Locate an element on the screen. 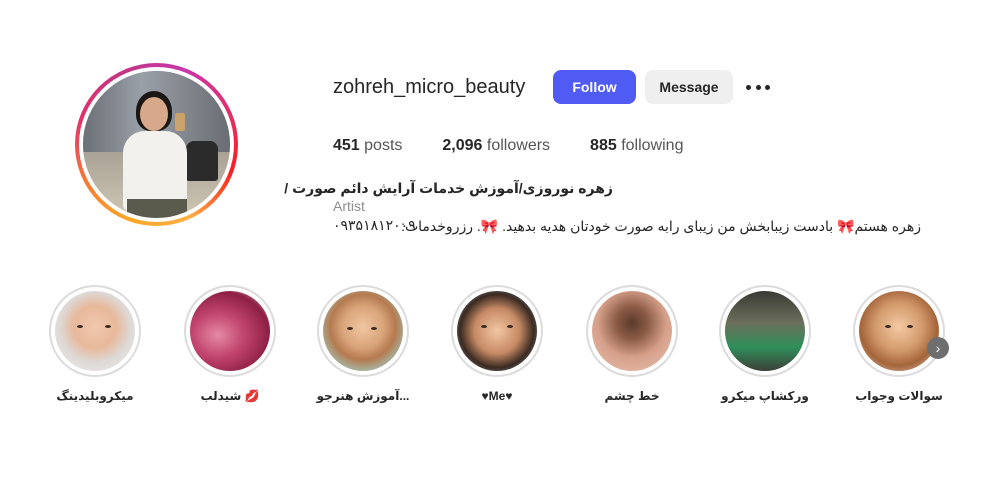 The height and width of the screenshot is (500, 1000). avatar-skirt is located at coordinates (157, 208).